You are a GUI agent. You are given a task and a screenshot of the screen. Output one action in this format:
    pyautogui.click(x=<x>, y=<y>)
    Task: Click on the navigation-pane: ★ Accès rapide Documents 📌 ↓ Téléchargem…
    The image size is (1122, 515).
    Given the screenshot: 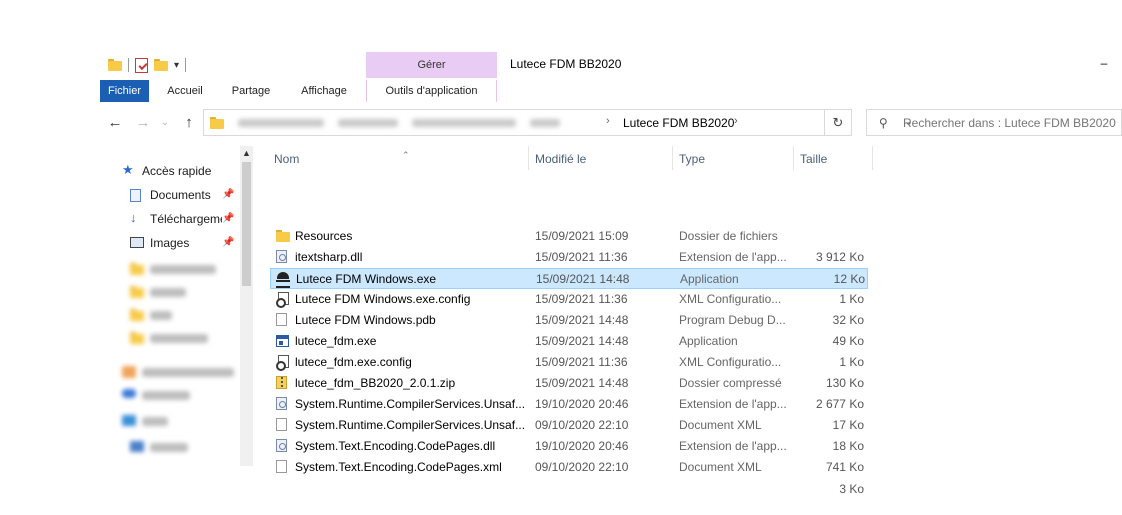 What is the action you would take?
    pyautogui.click(x=170, y=306)
    